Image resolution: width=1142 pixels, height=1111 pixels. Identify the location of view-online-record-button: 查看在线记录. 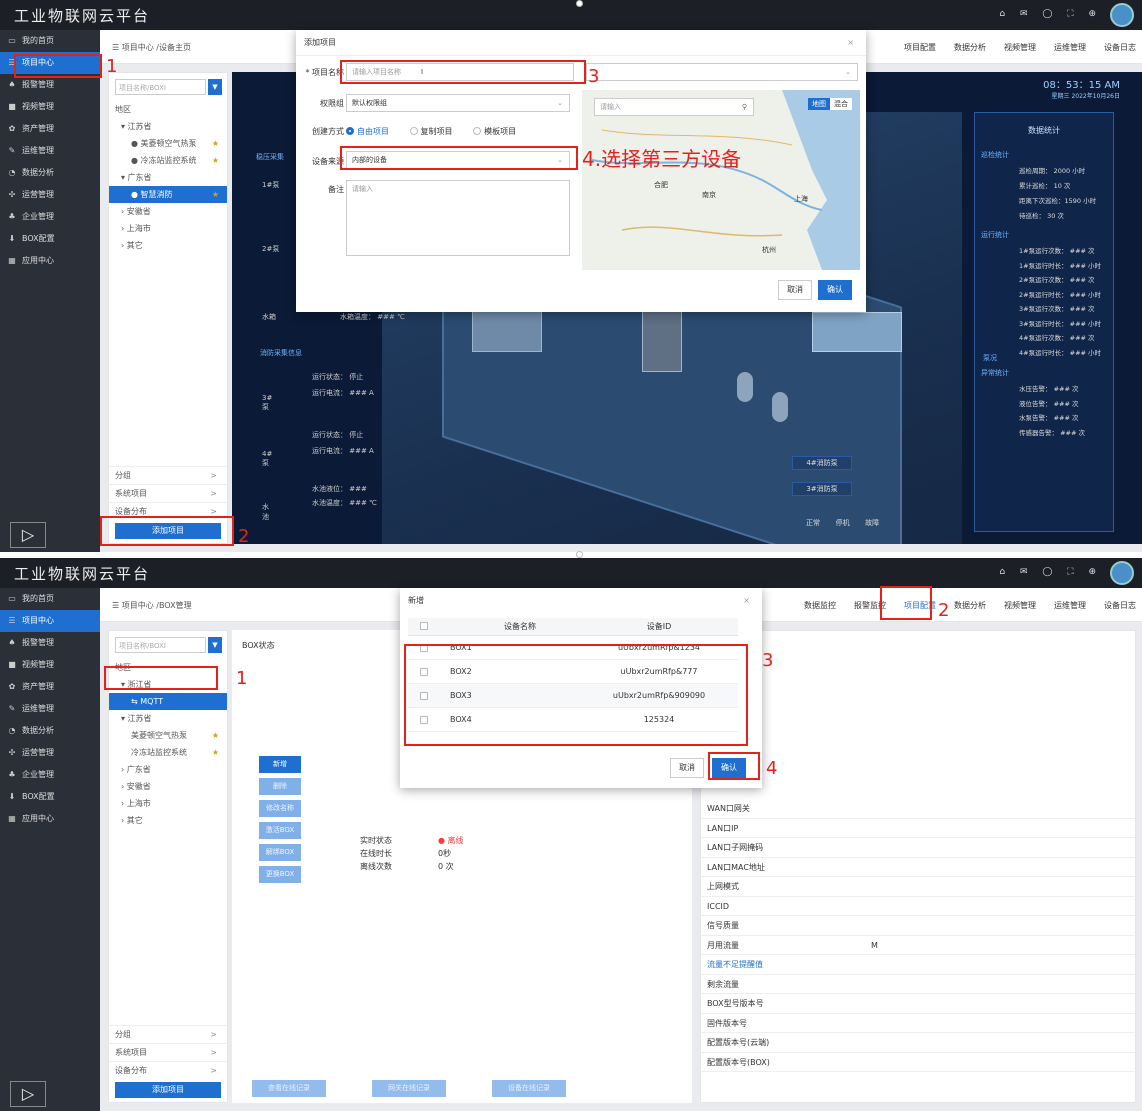
(289, 1088).